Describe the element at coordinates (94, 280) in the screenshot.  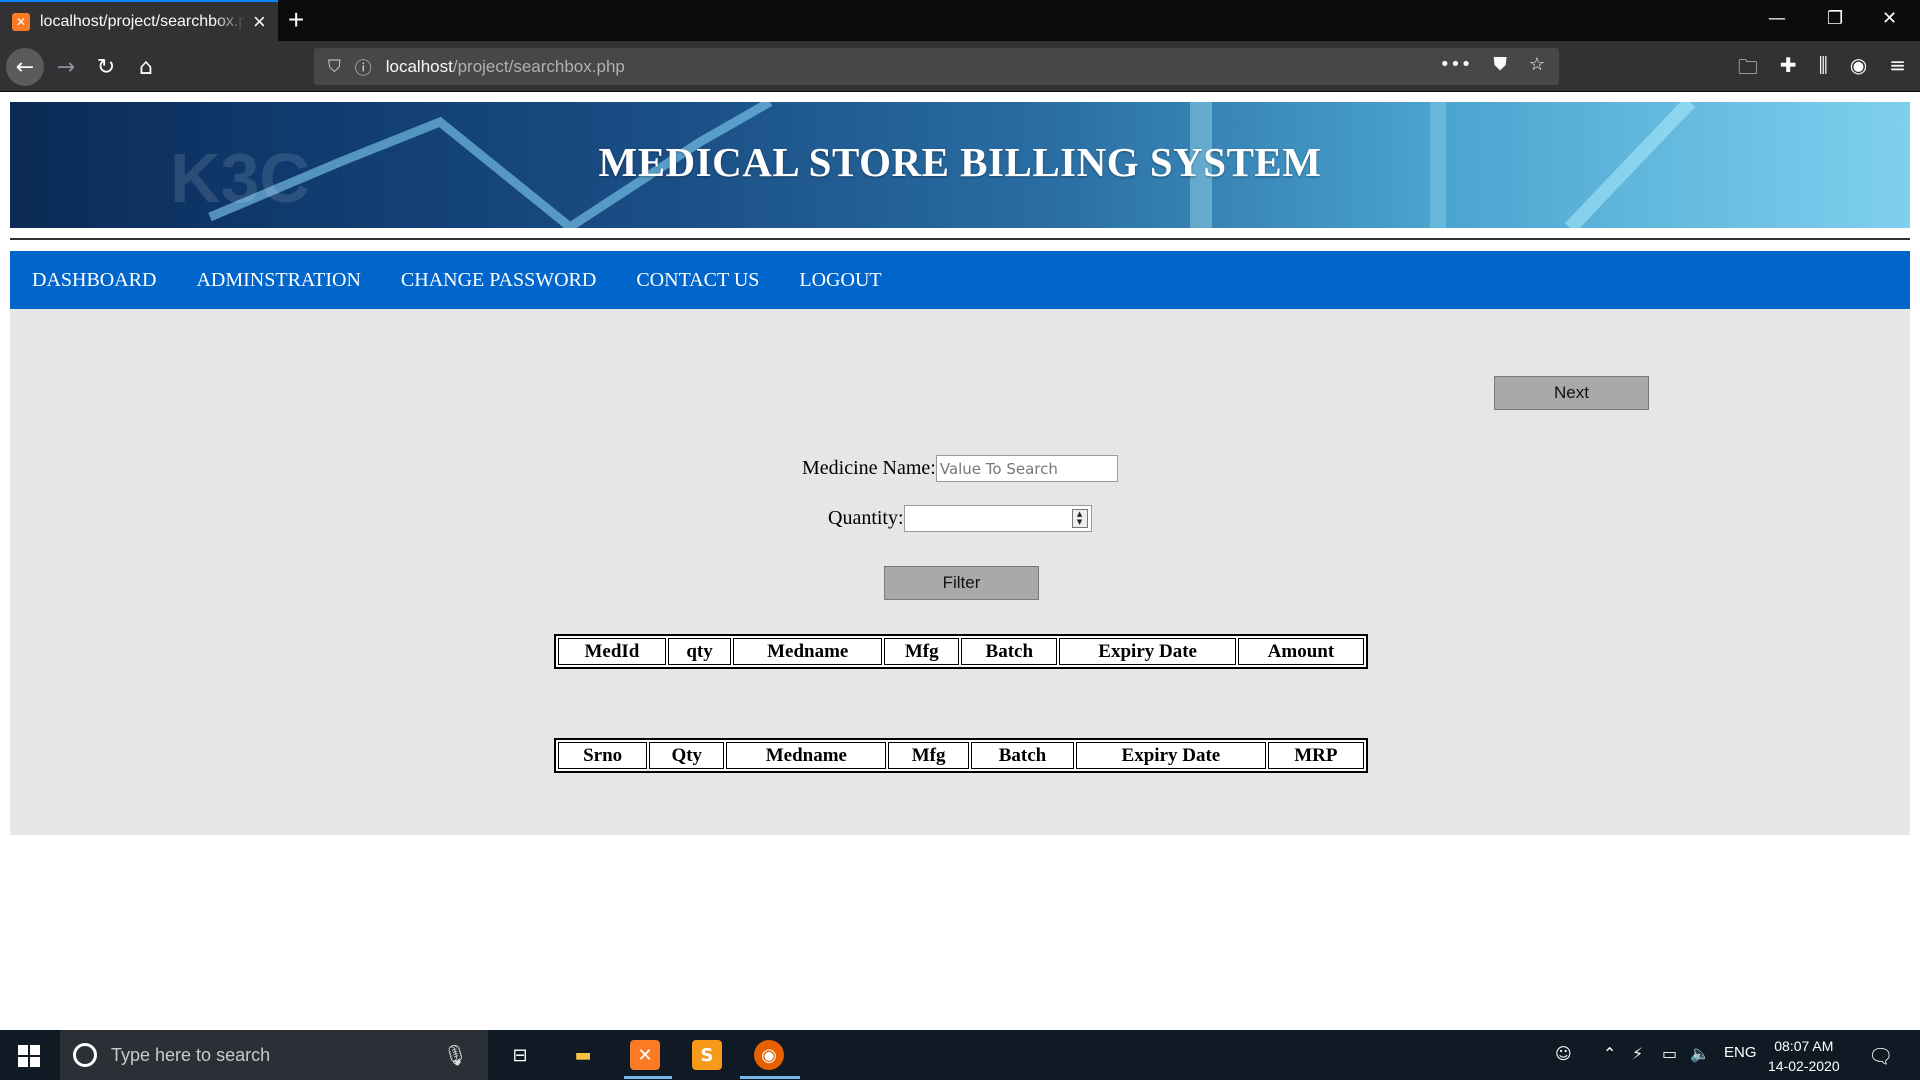
I see `menu-dashboard: DASHBOARD` at that location.